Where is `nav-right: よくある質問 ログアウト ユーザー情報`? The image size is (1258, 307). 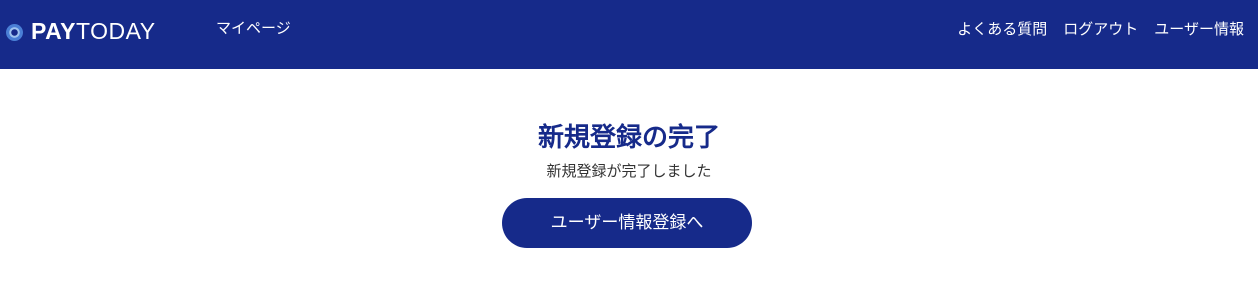 nav-right: よくある質問 ログアウト ユーザー情報 is located at coordinates (1100, 29).